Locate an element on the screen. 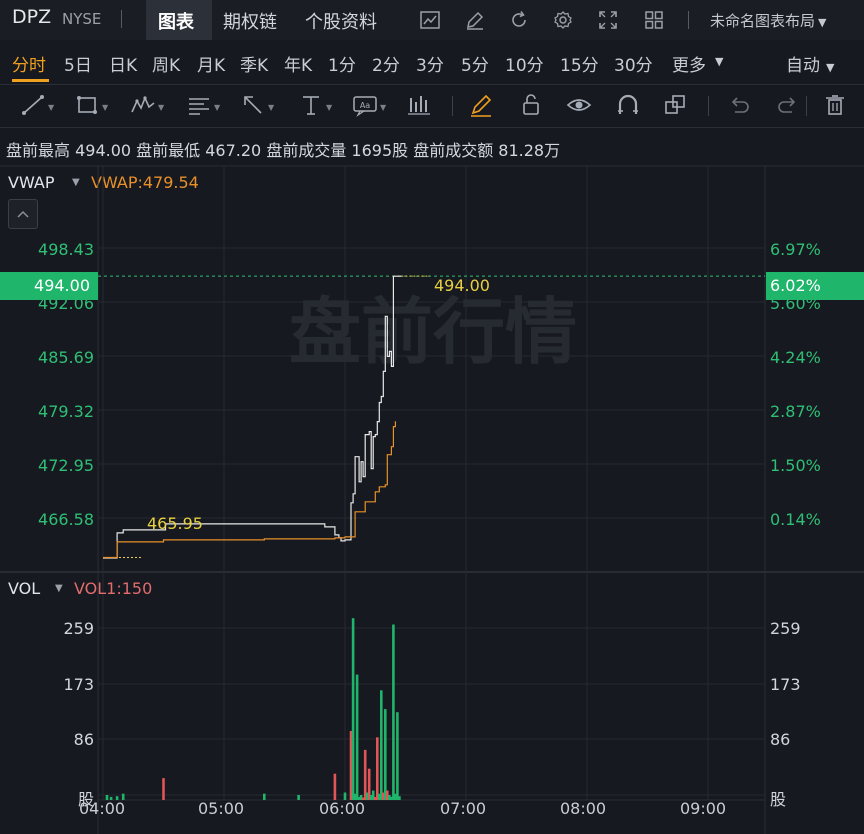 The width and height of the screenshot is (864, 834). time-axis-label: 07:00 is located at coordinates (463, 808).